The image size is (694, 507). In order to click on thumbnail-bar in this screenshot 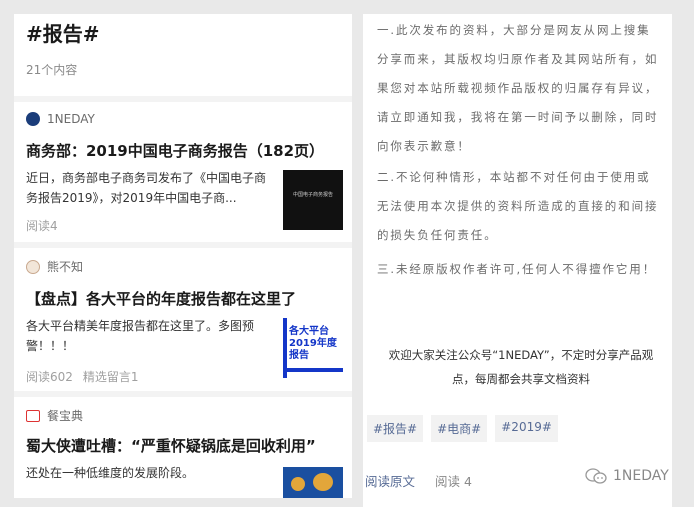, I will do `click(315, 370)`.